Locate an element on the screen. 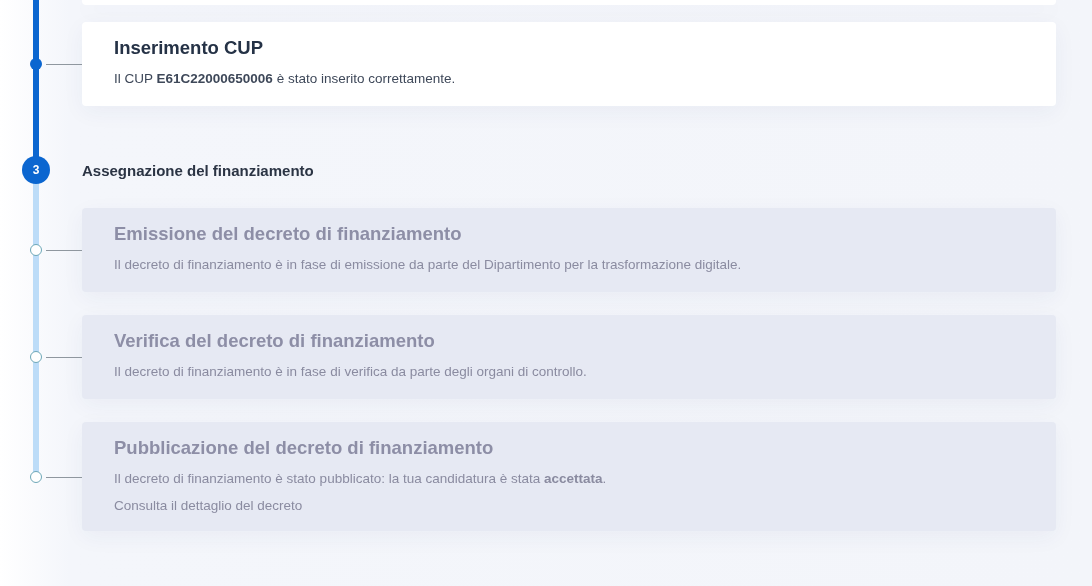 This screenshot has height=586, width=1092. card-description: Il decreto di finanziamento è stato pubblicato: la tua candidatura è stata accettata. is located at coordinates (361, 479).